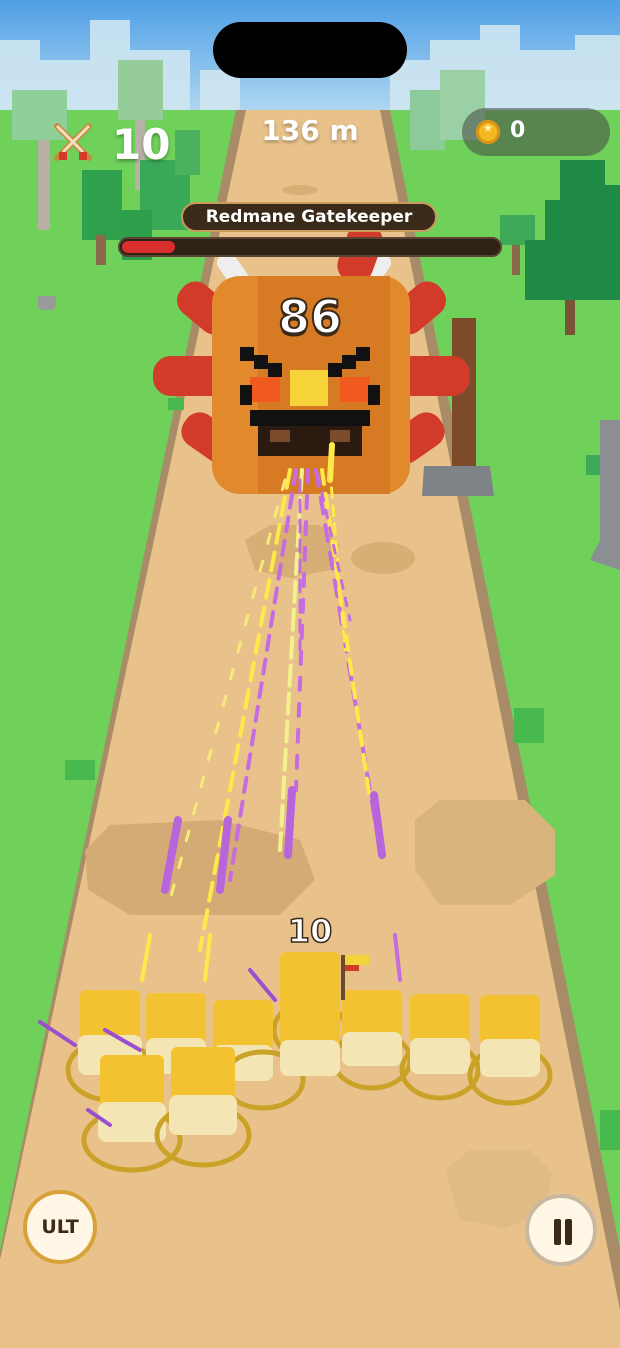 The width and height of the screenshot is (620, 1348). I want to click on boss-health-bar, so click(310, 247).